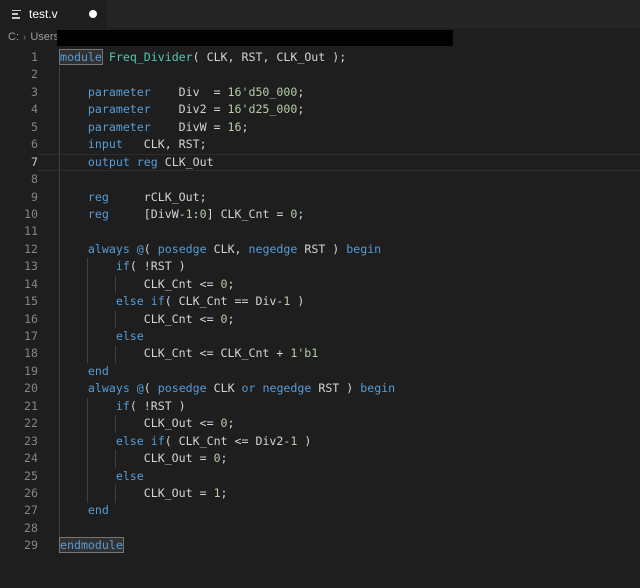 Image resolution: width=640 pixels, height=588 pixels. Describe the element at coordinates (320, 353) in the screenshot. I see `code-line-18: 18 CLK_Cnt <= CLK_Cnt + 1'b1` at that location.